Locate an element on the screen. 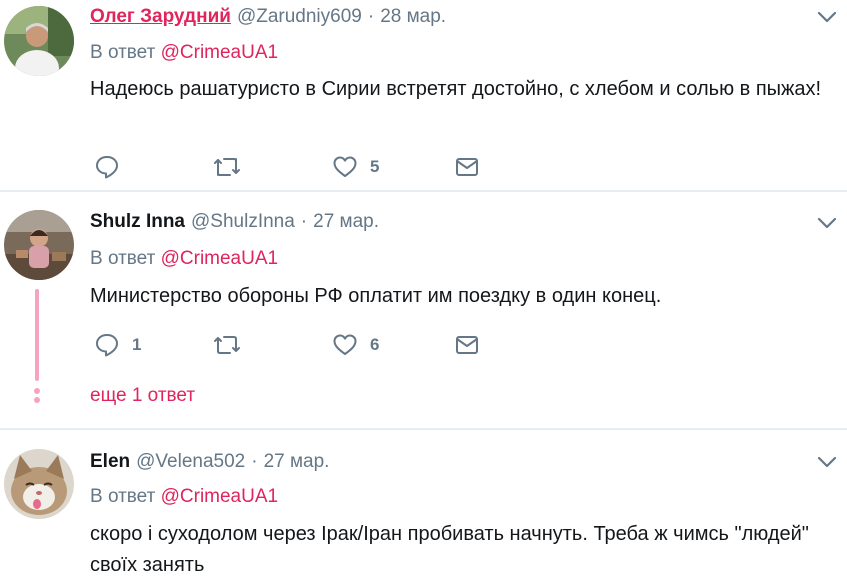 The height and width of the screenshot is (581, 847). author-handle: @Zarudniy609 is located at coordinates (299, 16).